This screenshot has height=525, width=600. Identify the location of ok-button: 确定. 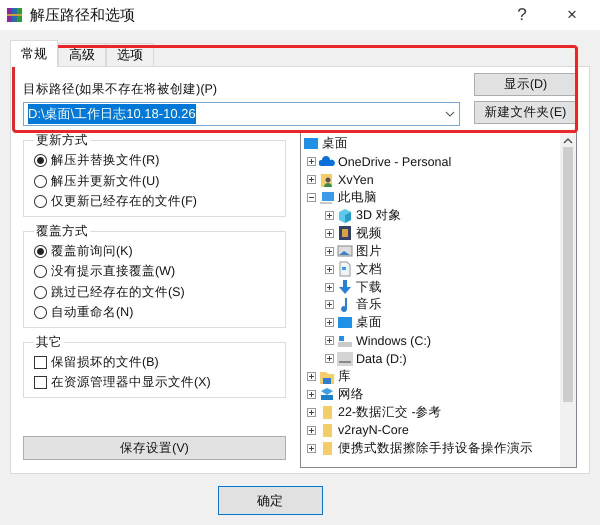
(270, 500).